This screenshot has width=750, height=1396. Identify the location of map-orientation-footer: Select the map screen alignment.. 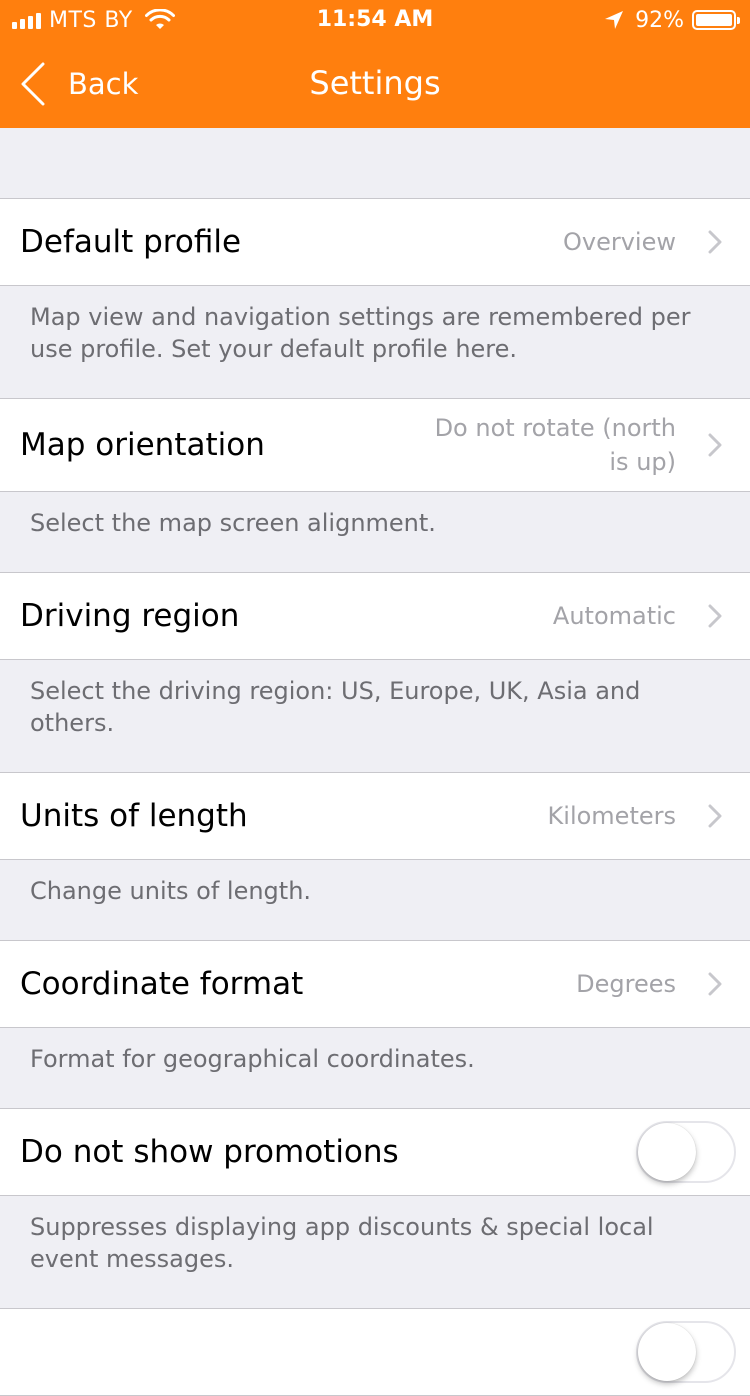
(233, 523).